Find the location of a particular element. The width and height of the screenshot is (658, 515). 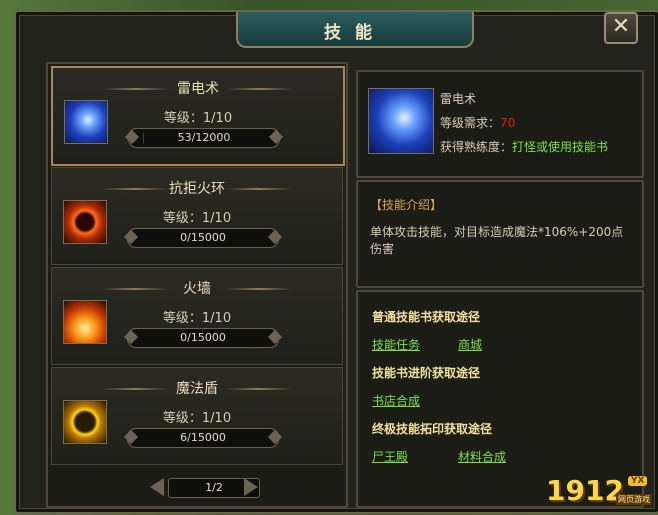

level-requirement: 等级需求：70 is located at coordinates (477, 122).